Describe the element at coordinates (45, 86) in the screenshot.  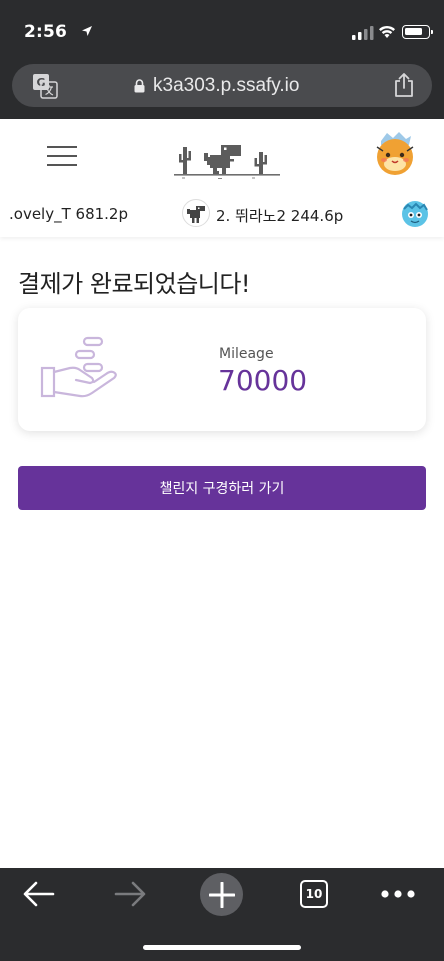
I see `translate-icon: G` at that location.